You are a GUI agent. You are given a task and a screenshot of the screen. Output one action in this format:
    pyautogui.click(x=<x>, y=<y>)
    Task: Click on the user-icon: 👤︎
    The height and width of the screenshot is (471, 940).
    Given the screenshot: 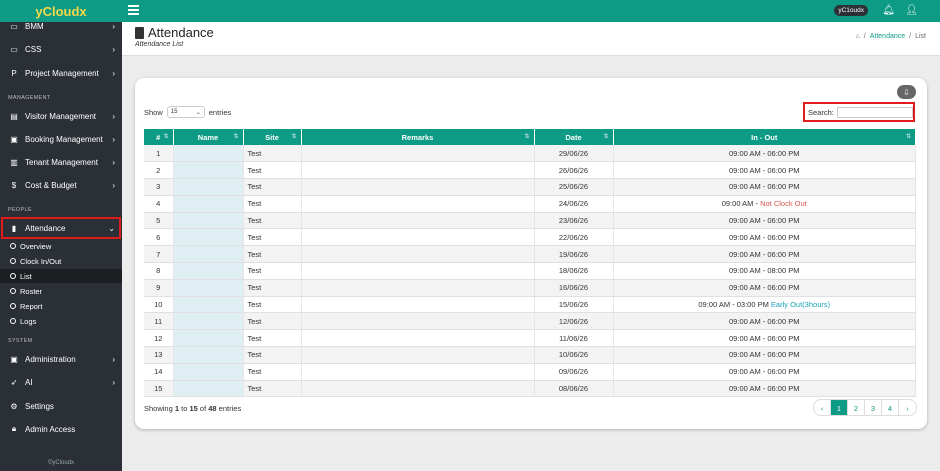 What is the action you would take?
    pyautogui.click(x=911, y=10)
    